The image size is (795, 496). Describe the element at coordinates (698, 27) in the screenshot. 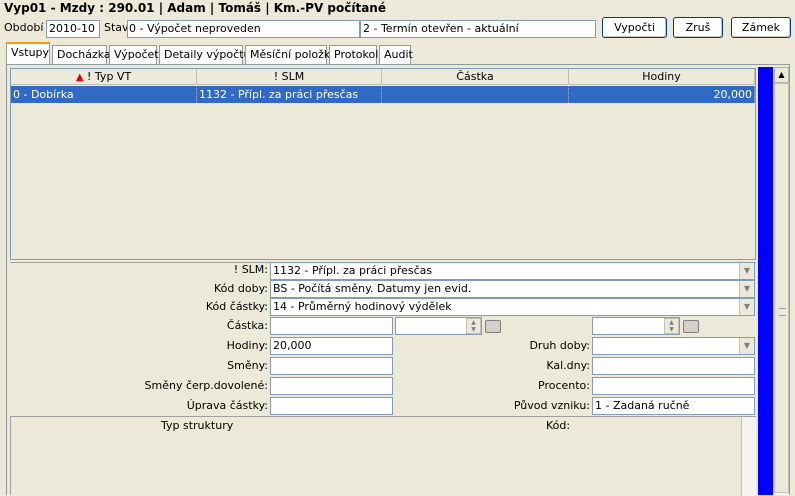

I see `zrus-button: Zruš` at that location.